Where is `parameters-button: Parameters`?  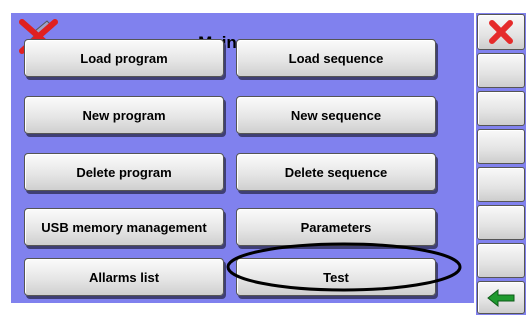 parameters-button: Parameters is located at coordinates (336, 227).